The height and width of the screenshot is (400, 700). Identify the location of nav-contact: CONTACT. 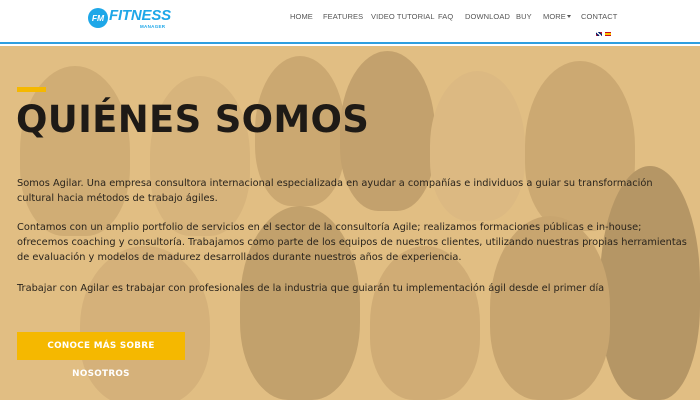
(599, 16).